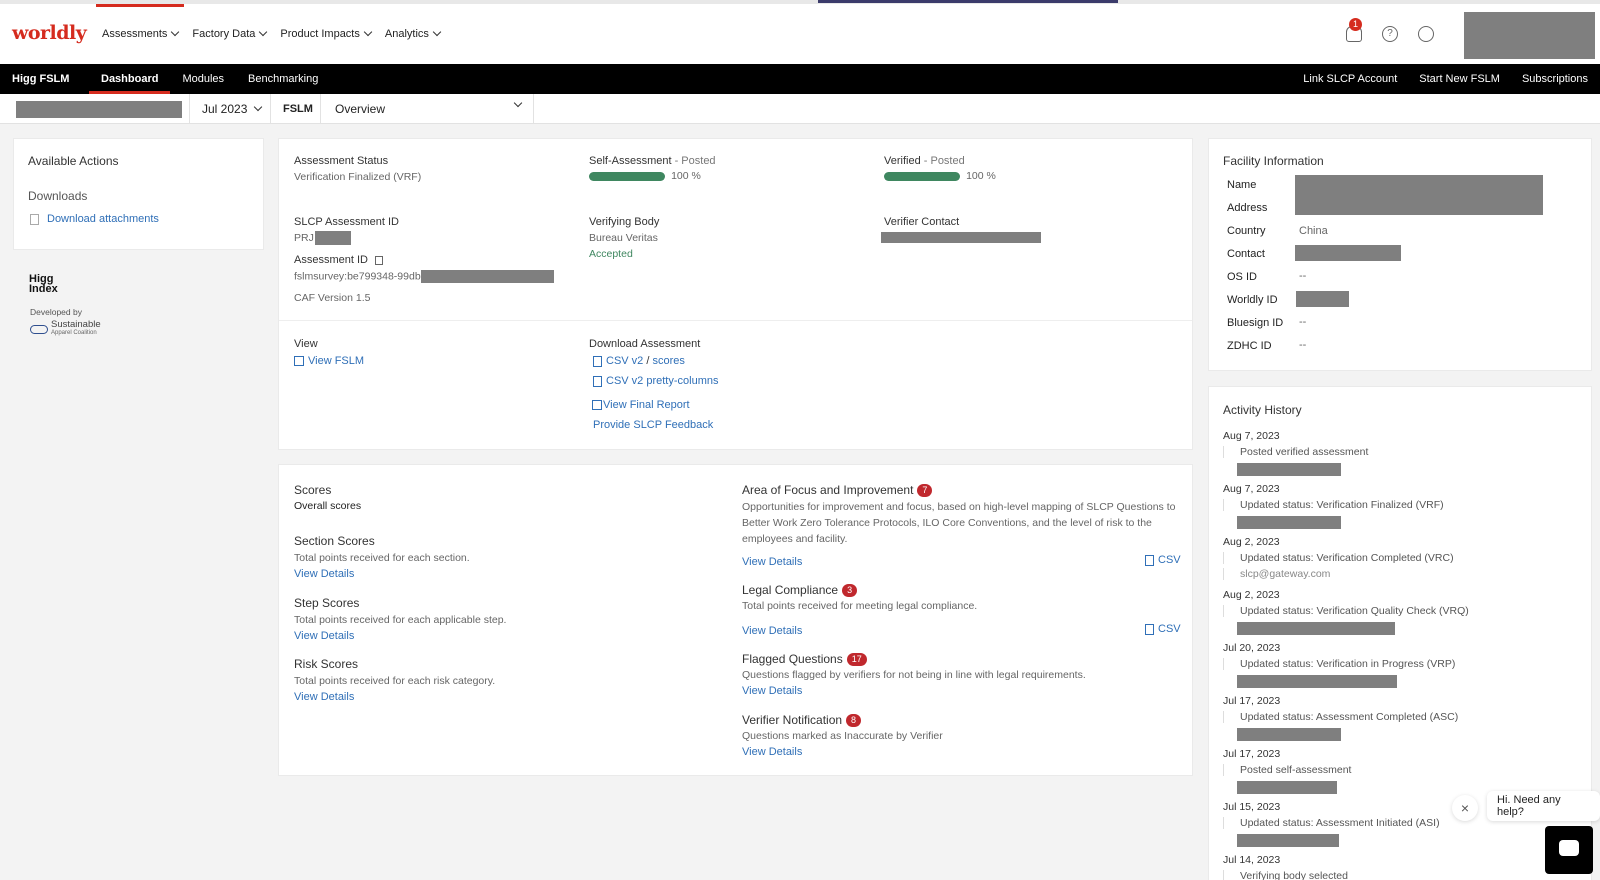  What do you see at coordinates (1303, 322) in the screenshot?
I see `facility-bluesign-value: --` at bounding box center [1303, 322].